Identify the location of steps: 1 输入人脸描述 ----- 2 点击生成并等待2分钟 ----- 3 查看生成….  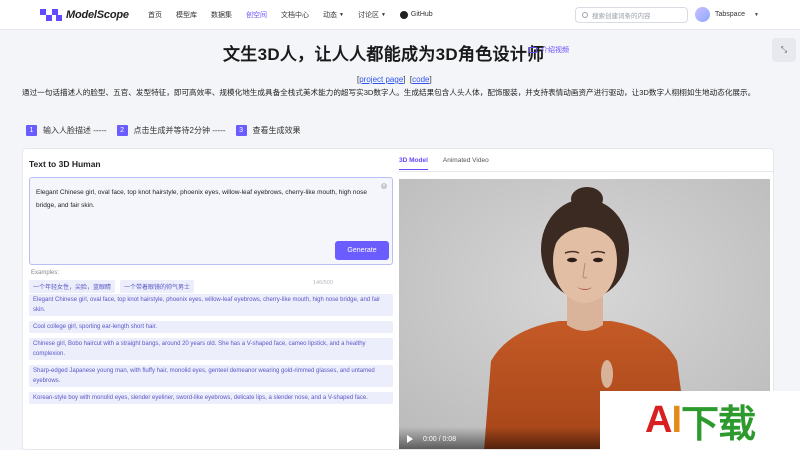
(168, 130).